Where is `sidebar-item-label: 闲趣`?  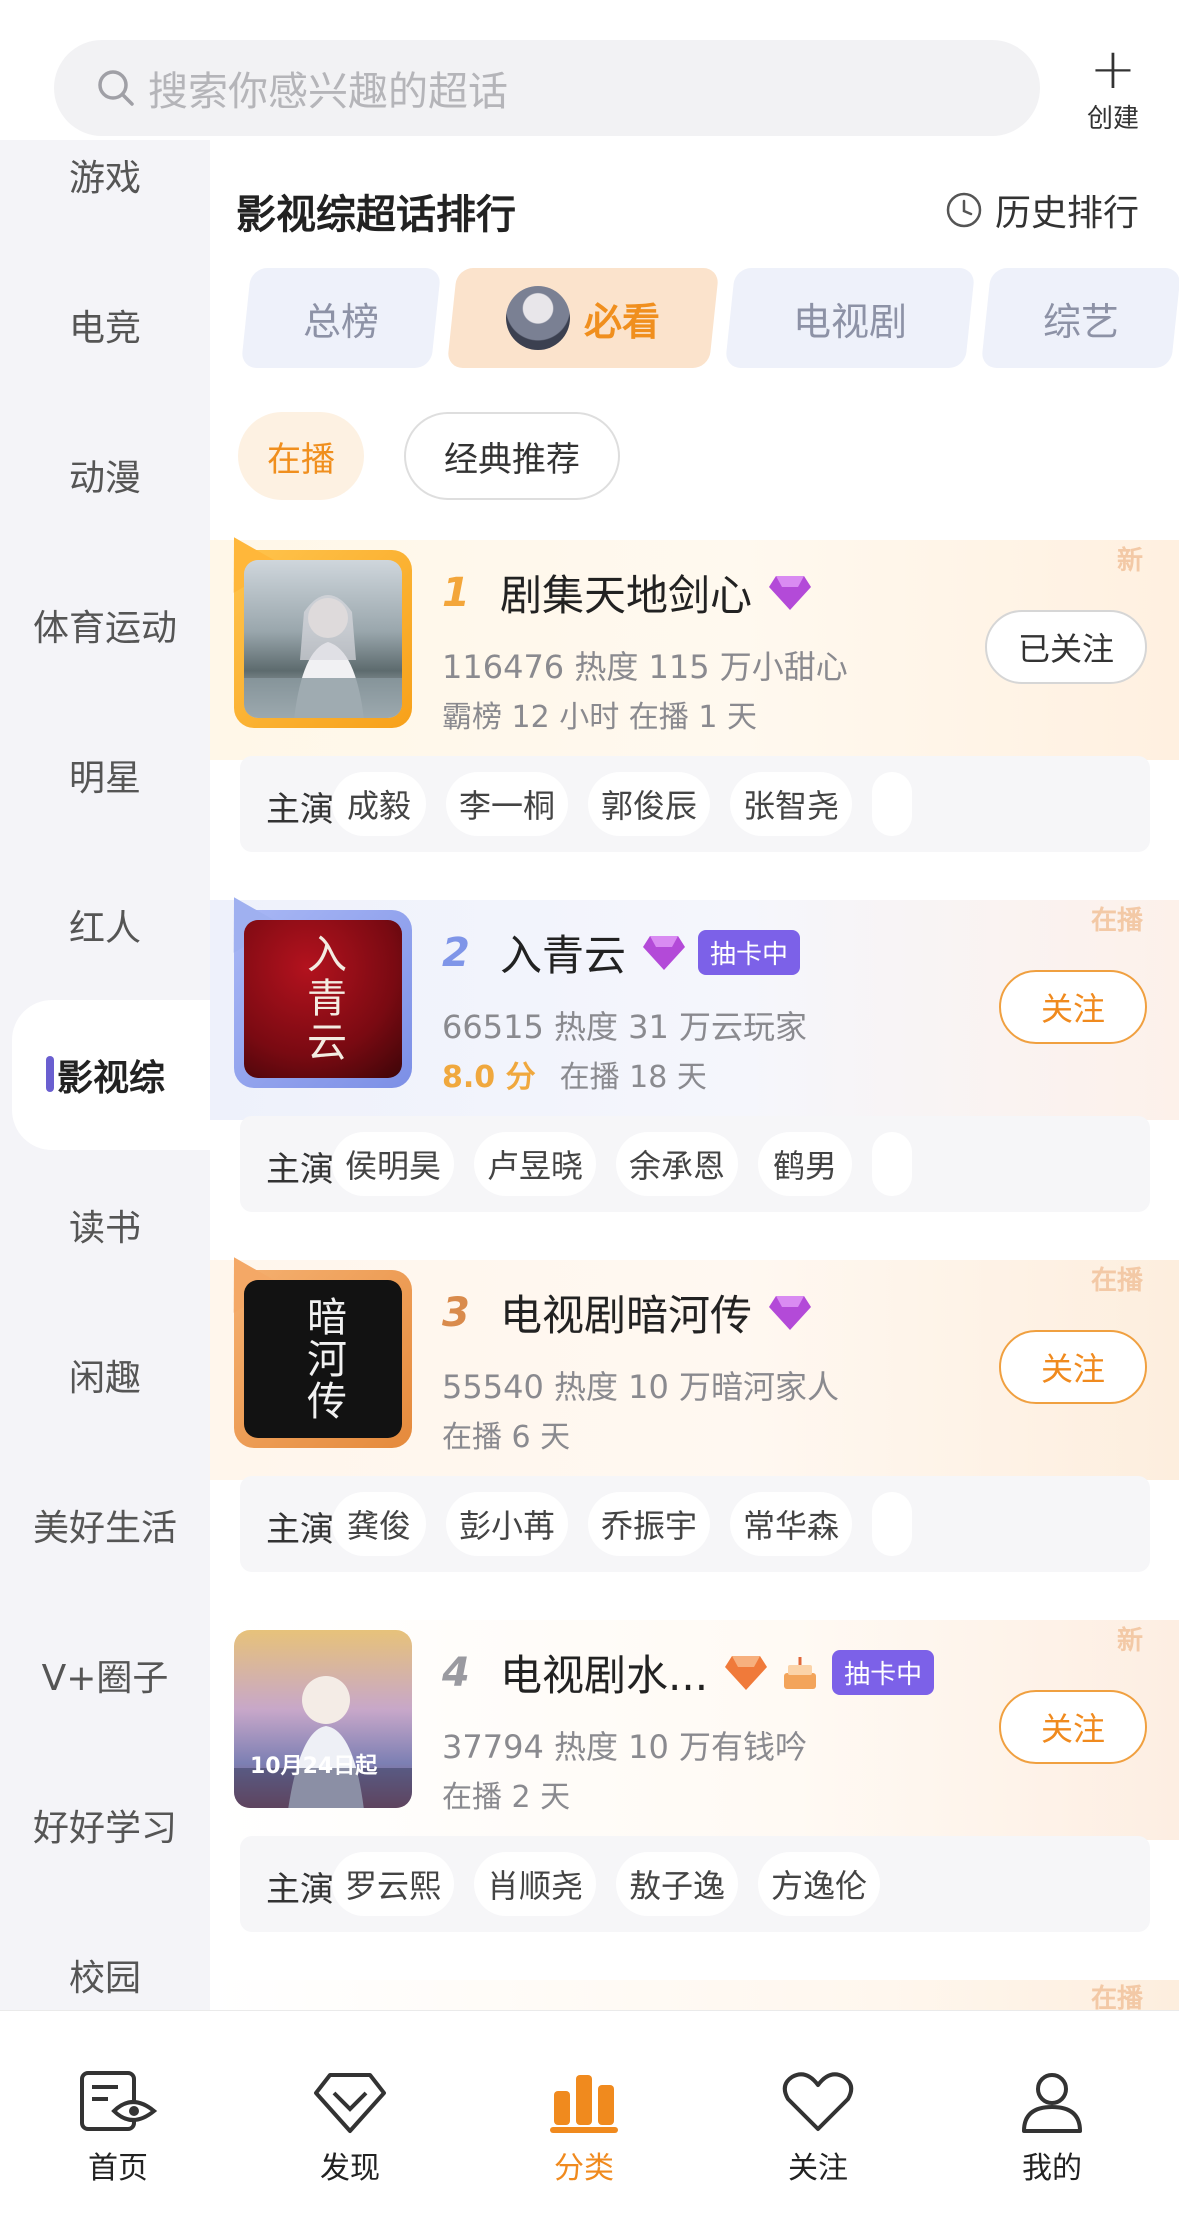 sidebar-item-label: 闲趣 is located at coordinates (104, 1378).